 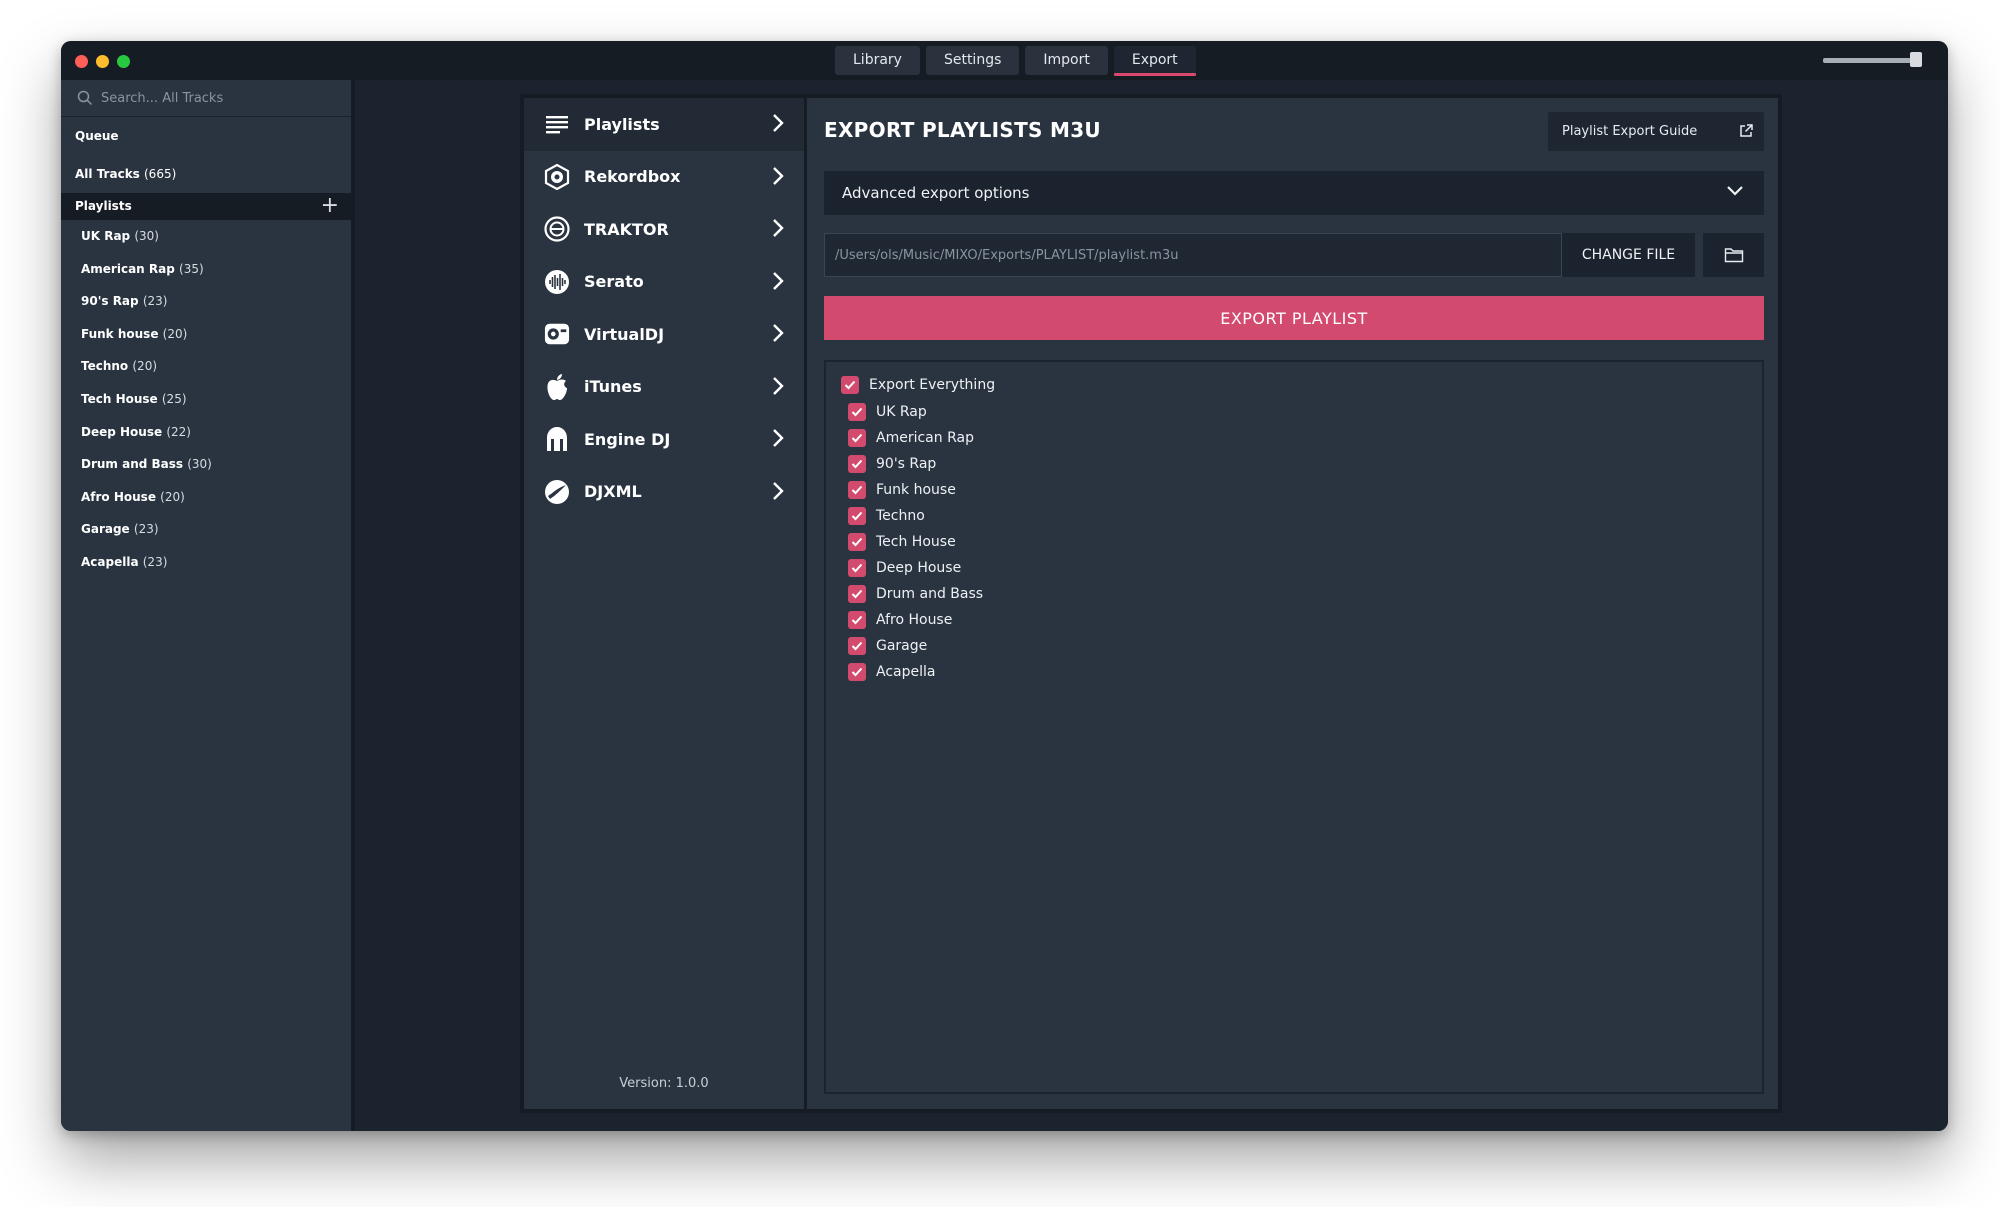 I want to click on sidebar-item-all-tracks: All Tracks (665), so click(x=206, y=174).